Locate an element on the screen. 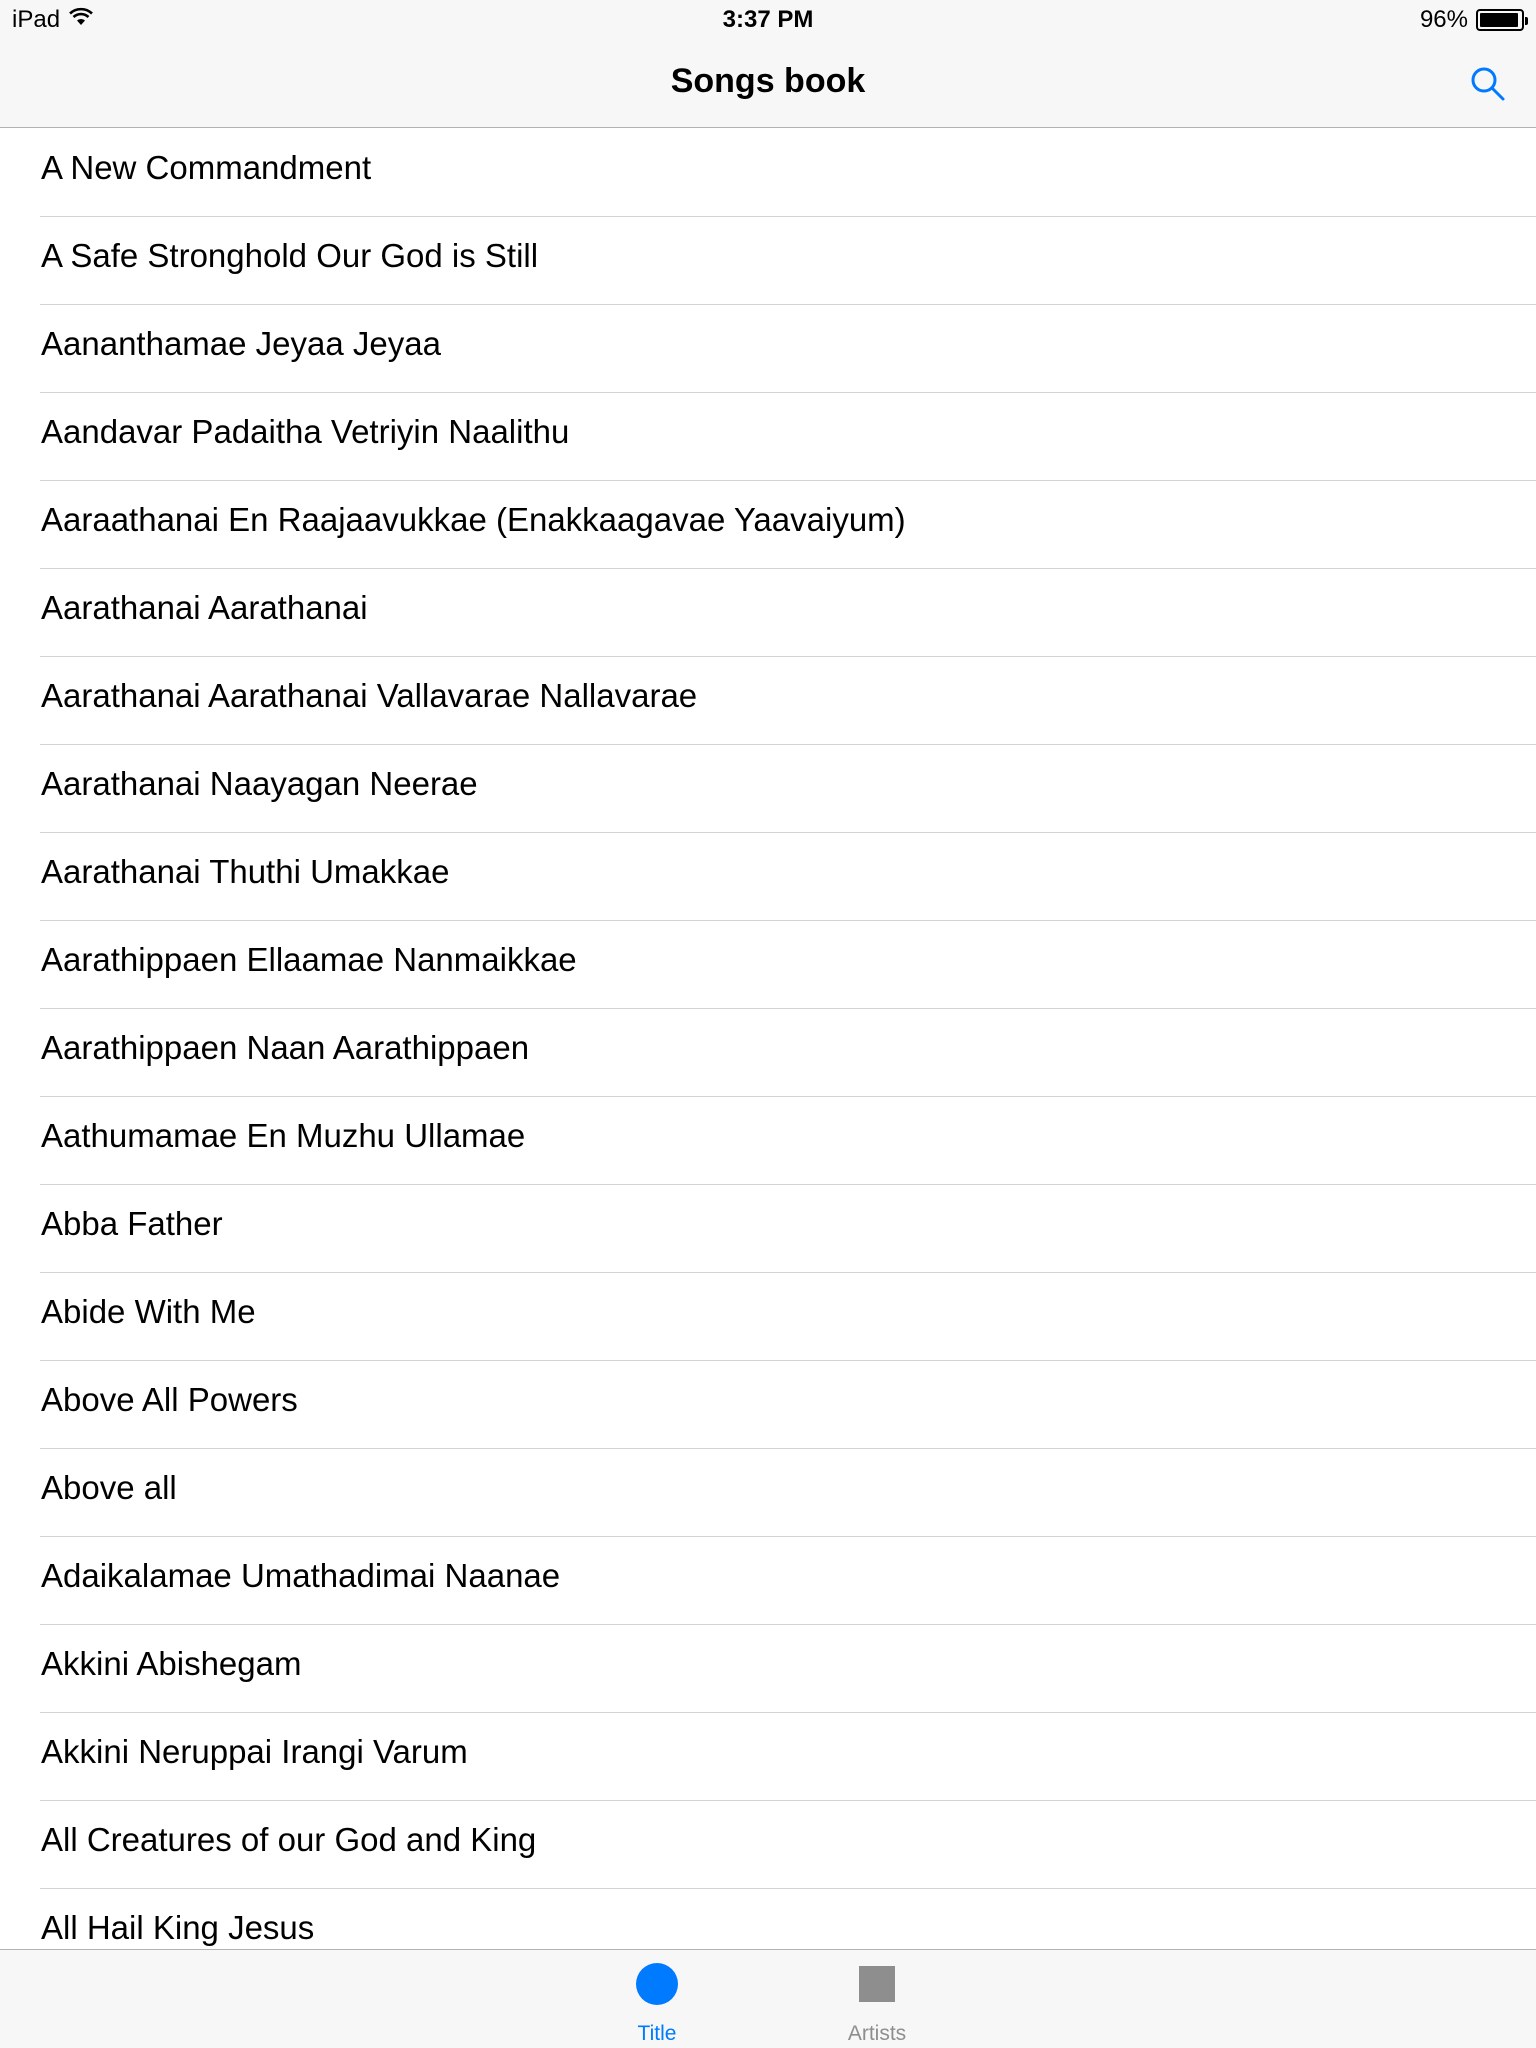  list-item: All Hail King Jesus is located at coordinates (768, 1919).